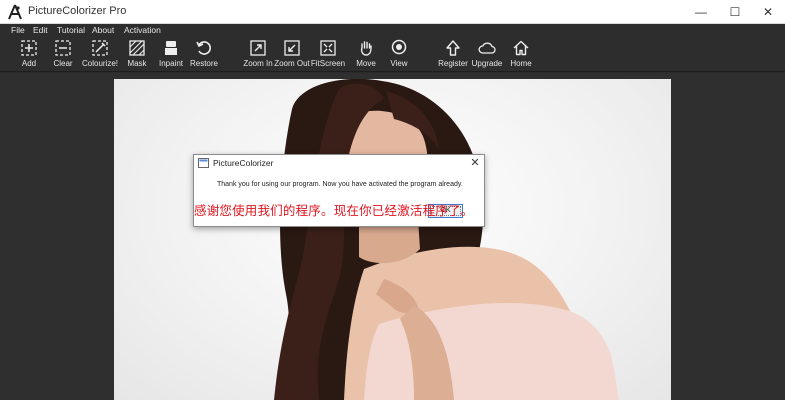  What do you see at coordinates (63, 48) in the screenshot?
I see `clear-icon` at bounding box center [63, 48].